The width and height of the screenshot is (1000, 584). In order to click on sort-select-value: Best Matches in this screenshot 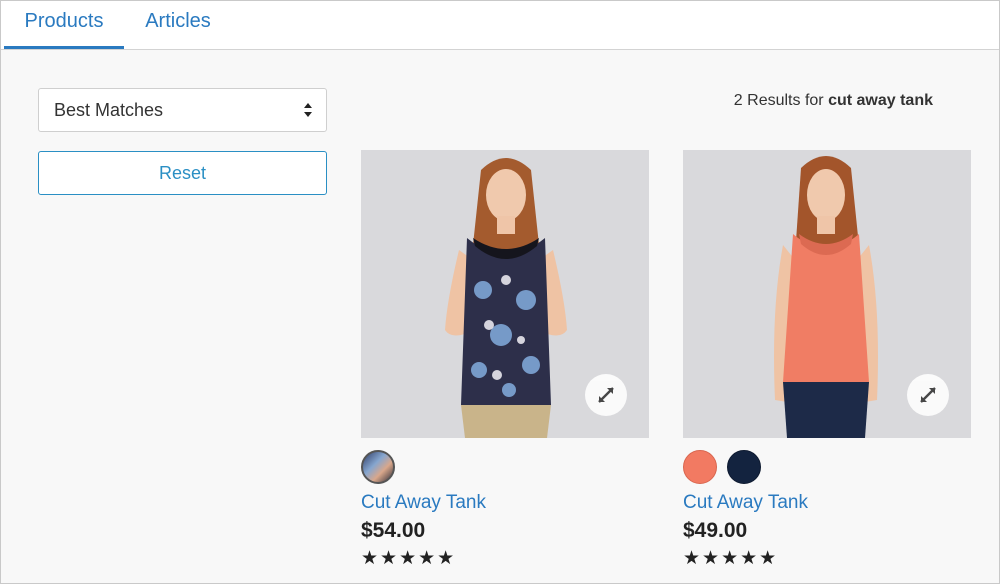, I will do `click(109, 110)`.